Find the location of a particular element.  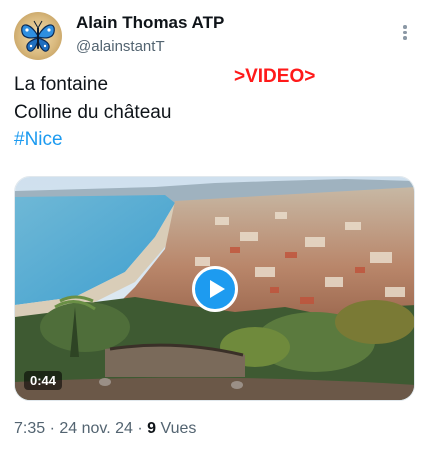

author-display-name: Alain Thomas ATP is located at coordinates (150, 23).